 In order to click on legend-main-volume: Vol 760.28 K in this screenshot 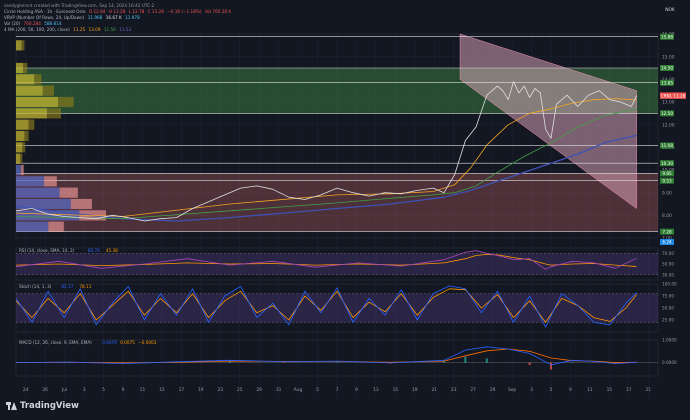, I will do `click(218, 11)`.